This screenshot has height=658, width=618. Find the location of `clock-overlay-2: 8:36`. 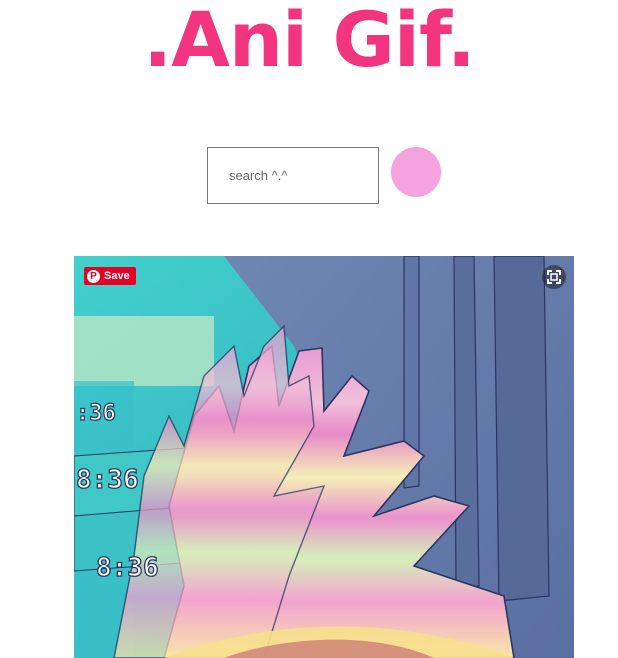

clock-overlay-2: 8:36 is located at coordinates (107, 480).